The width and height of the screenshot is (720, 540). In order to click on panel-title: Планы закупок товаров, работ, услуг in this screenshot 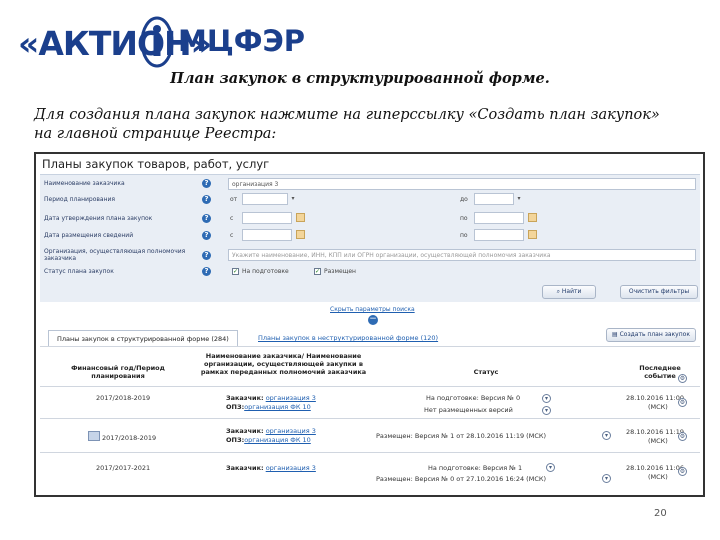, I will do `click(156, 164)`.